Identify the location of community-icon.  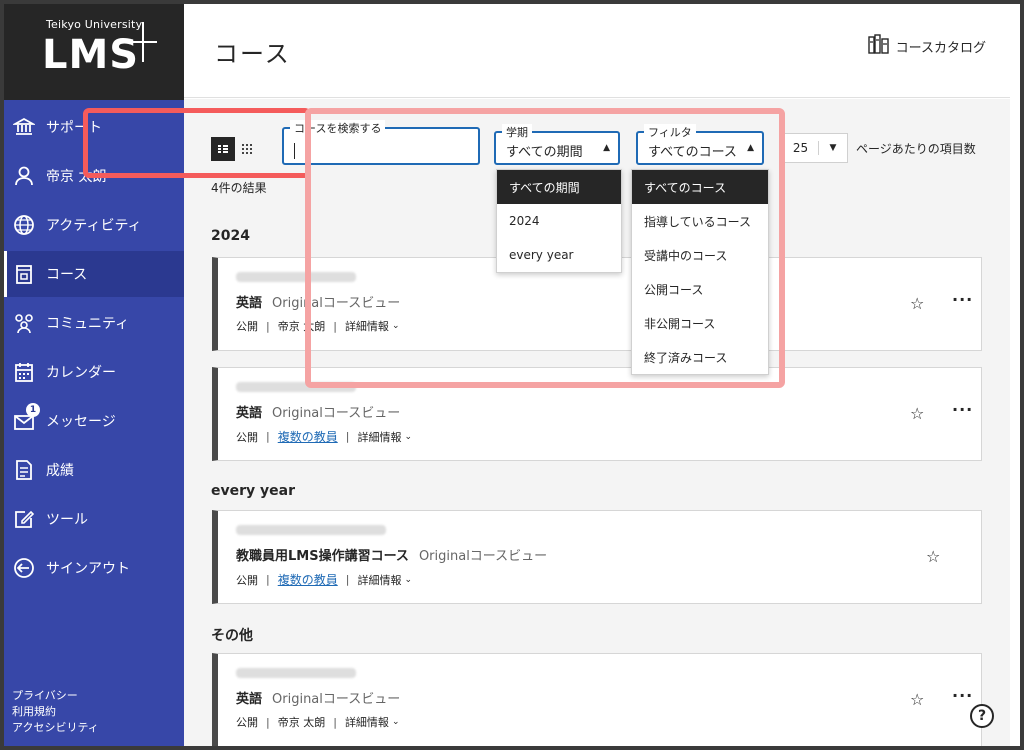
(24, 323).